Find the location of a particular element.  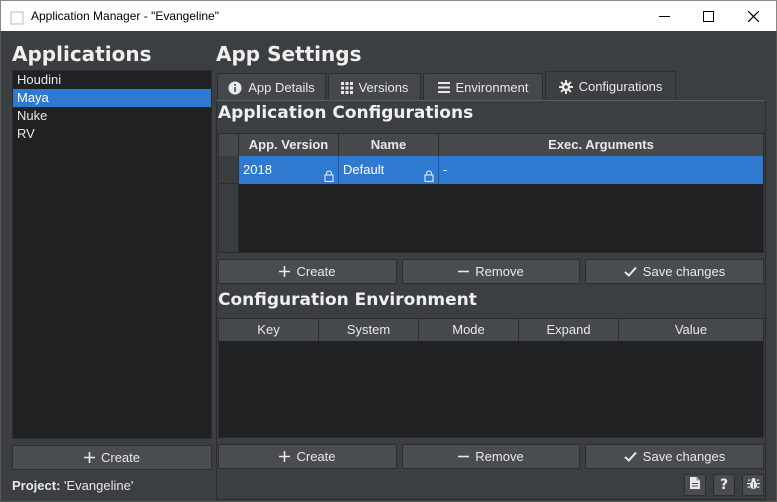

list-item-selected: Maya is located at coordinates (112, 98).